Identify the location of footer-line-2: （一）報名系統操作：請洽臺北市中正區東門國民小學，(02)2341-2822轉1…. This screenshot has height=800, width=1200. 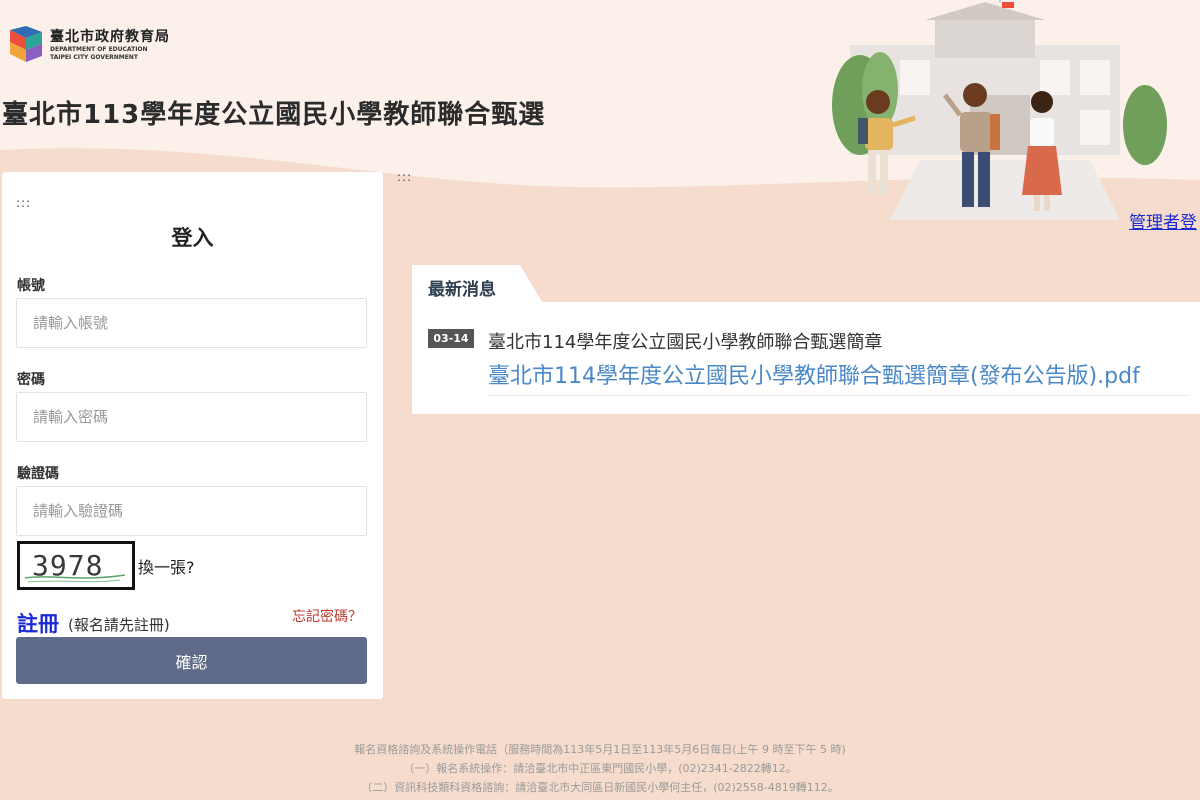
(600, 768).